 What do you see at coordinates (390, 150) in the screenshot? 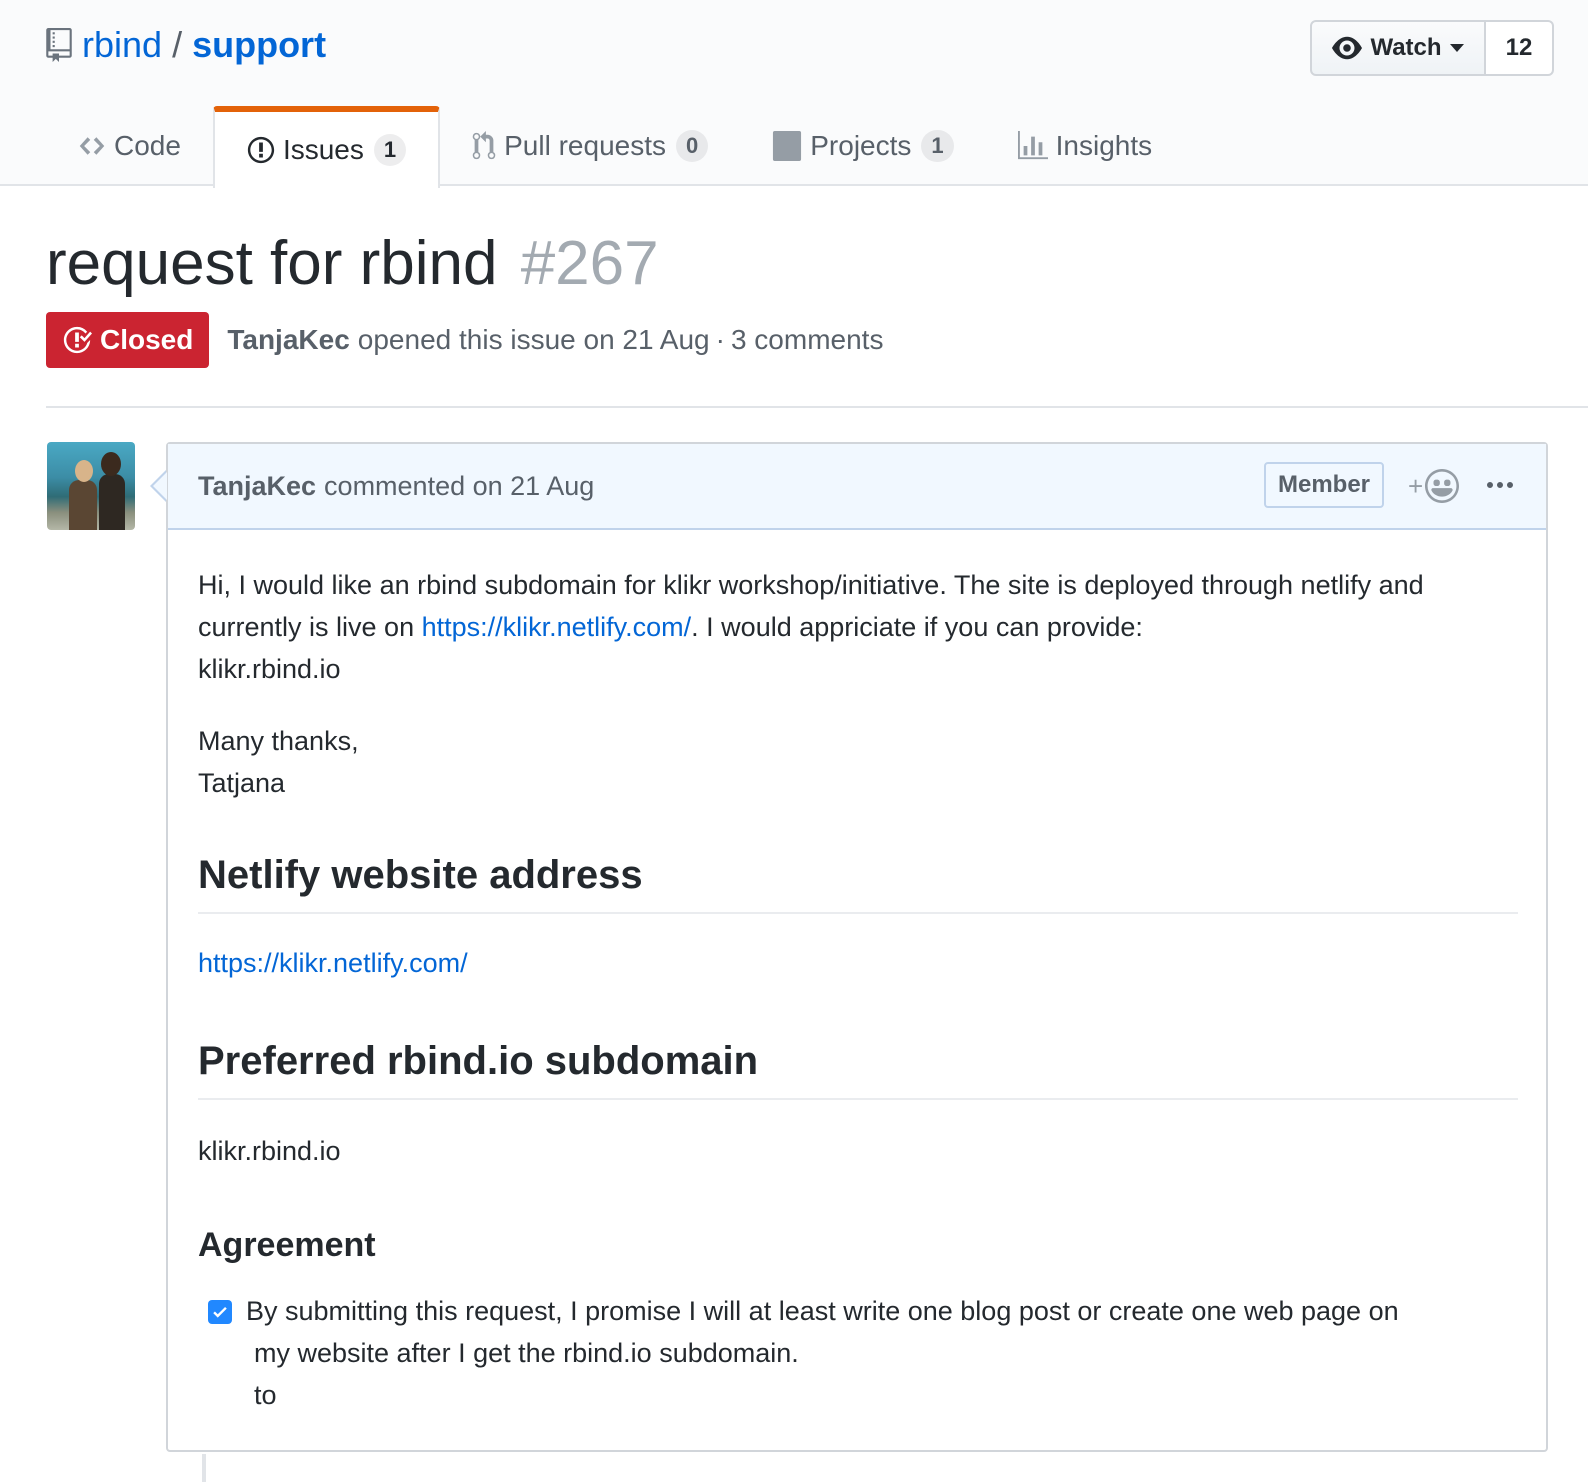
I see `issues-counter: 1` at bounding box center [390, 150].